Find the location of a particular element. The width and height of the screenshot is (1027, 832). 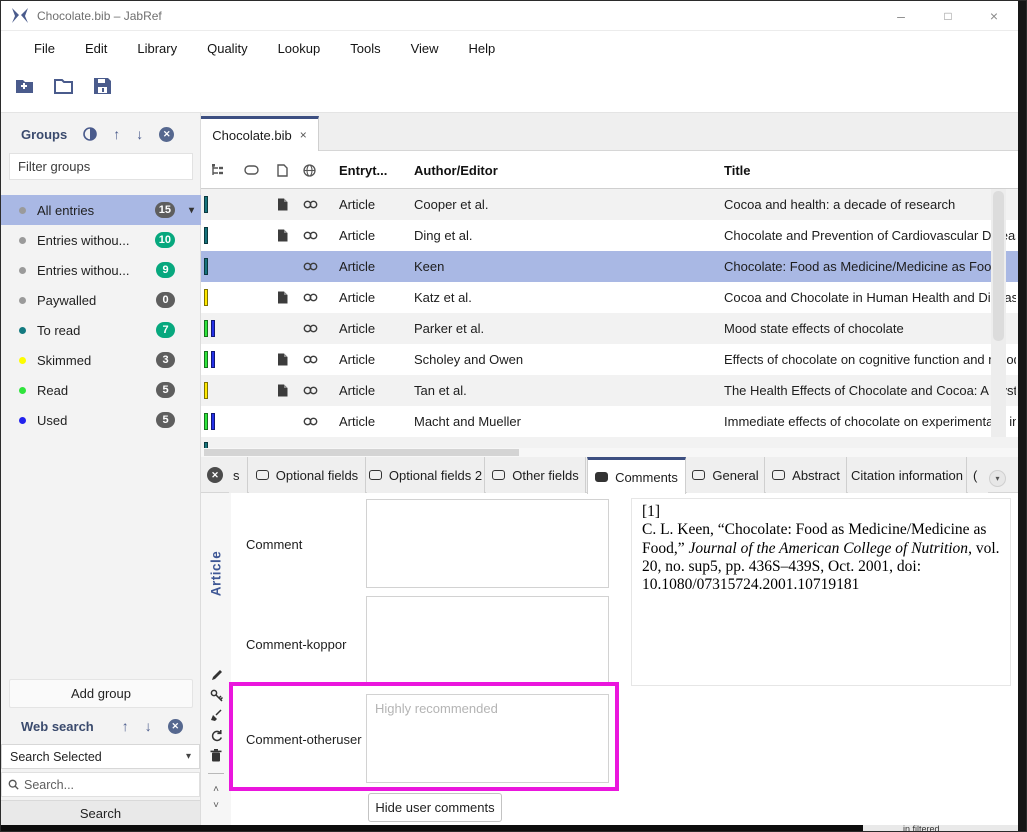

trash-icon is located at coordinates (216, 755).